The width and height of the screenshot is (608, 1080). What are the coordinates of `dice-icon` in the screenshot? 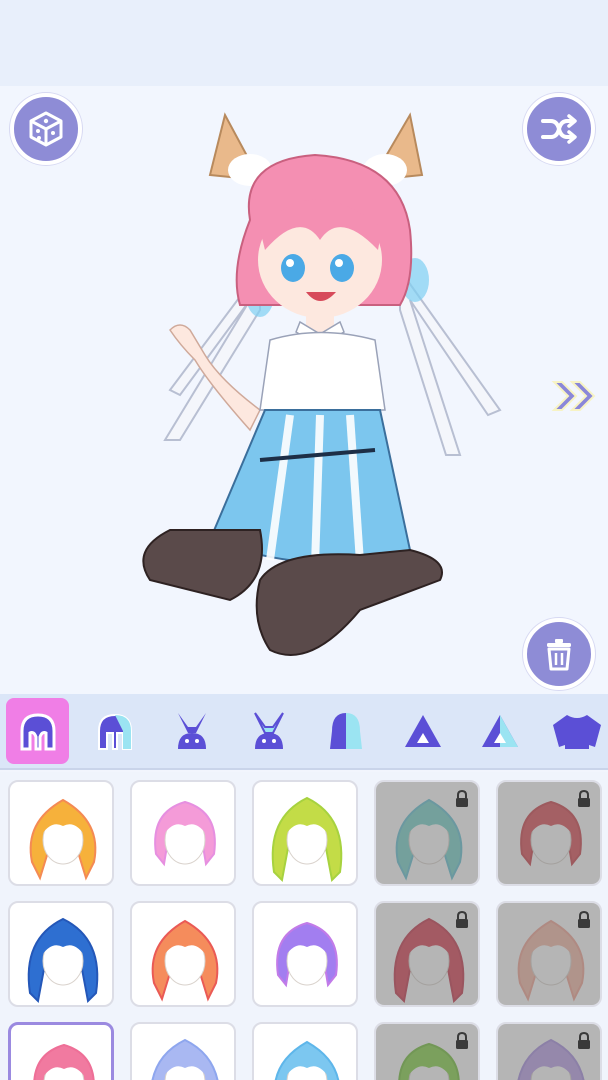 It's located at (46, 129).